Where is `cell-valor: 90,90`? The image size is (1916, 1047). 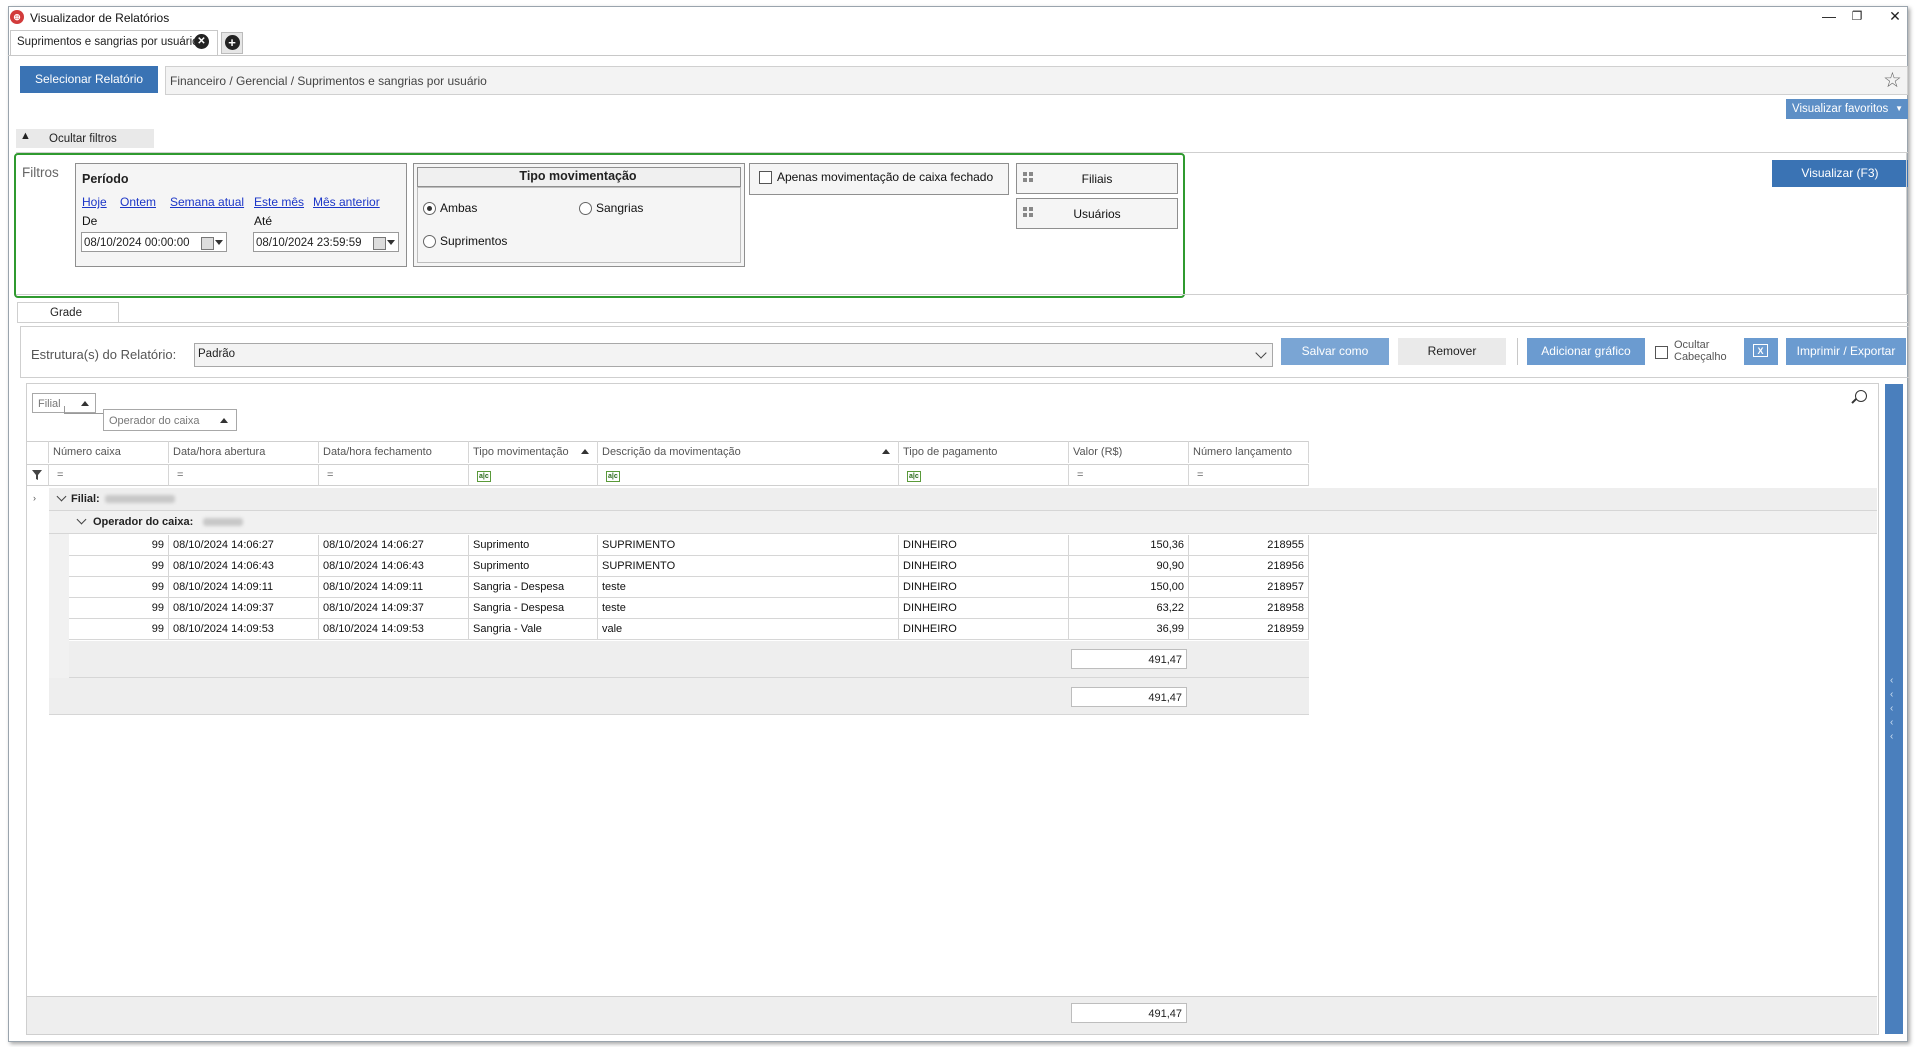
cell-valor: 90,90 is located at coordinates (1129, 566).